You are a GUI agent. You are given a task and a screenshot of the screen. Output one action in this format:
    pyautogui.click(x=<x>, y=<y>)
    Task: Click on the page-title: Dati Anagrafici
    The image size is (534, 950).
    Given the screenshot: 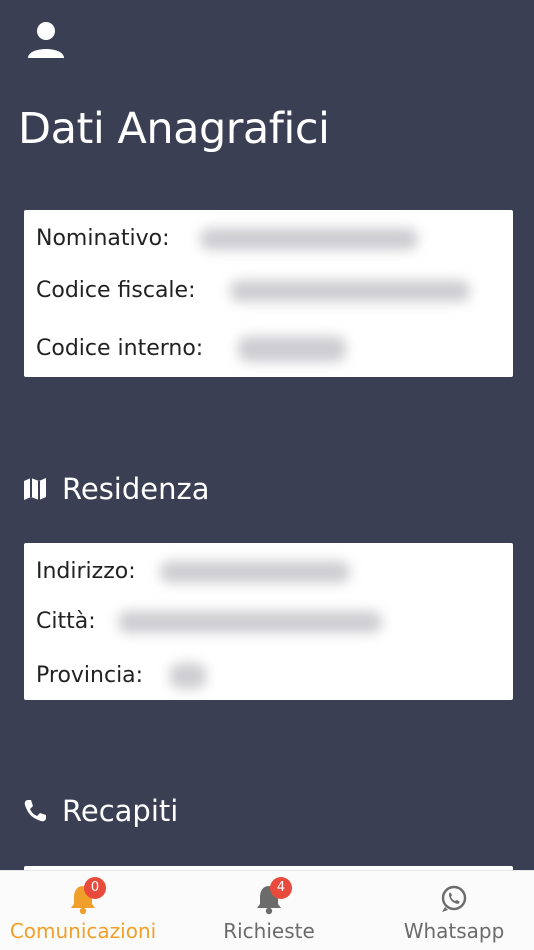 What is the action you would take?
    pyautogui.click(x=174, y=129)
    